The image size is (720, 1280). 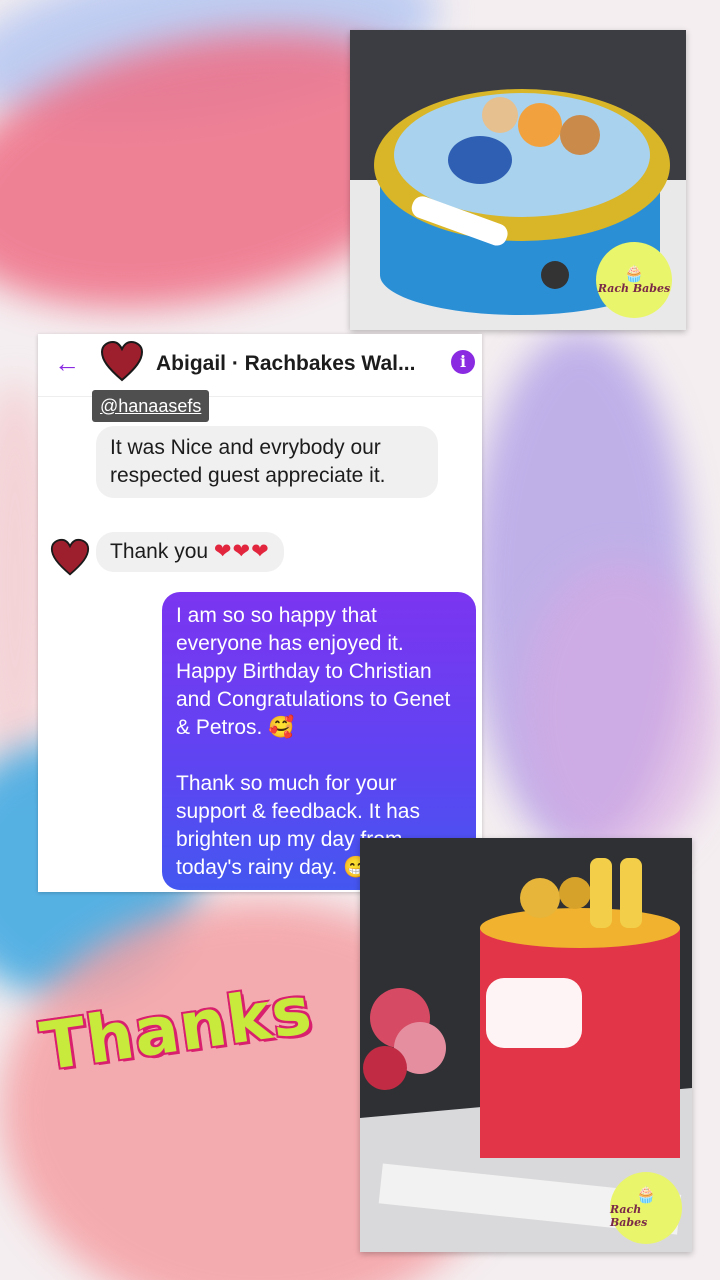 I want to click on heart-avatar-icon, so click(x=122, y=362).